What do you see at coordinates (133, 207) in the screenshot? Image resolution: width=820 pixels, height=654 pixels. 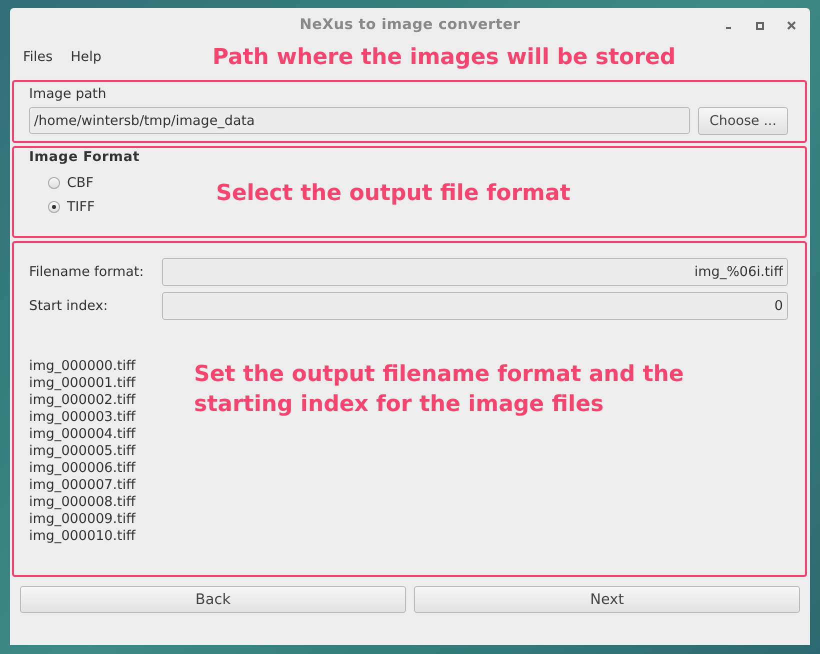 I see `radio-option: TIFF` at bounding box center [133, 207].